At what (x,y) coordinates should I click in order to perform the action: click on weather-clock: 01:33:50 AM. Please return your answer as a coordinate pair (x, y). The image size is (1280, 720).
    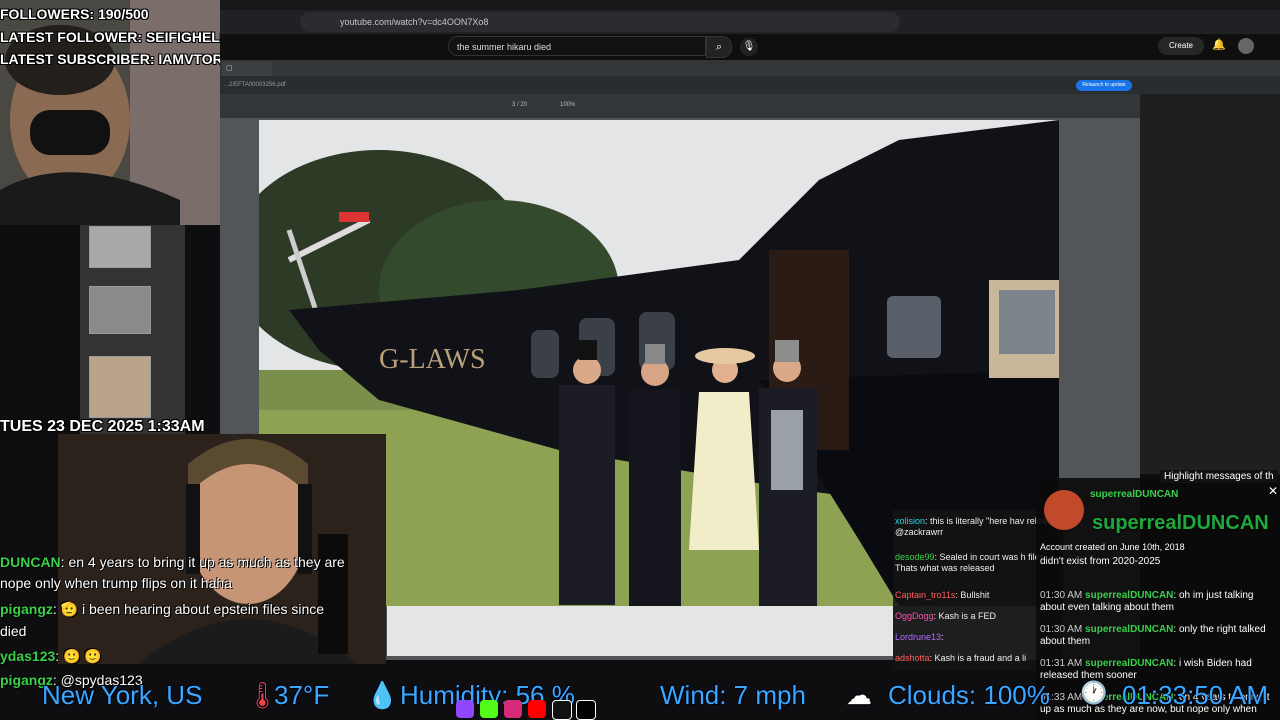
    Looking at the image, I should click on (1195, 695).